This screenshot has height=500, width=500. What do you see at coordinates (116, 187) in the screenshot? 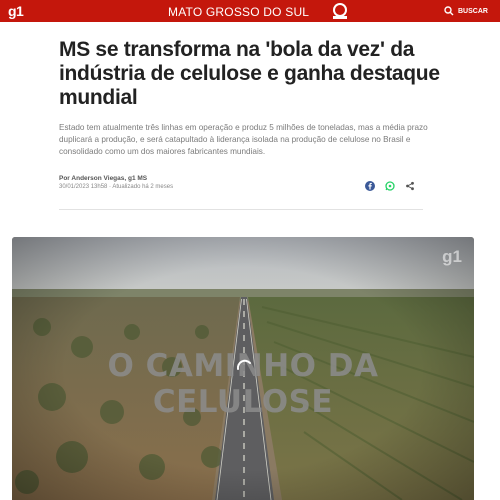
I see `article-dateline: 30/01/2023 13h58 · Atualizado há 2 meses` at bounding box center [116, 187].